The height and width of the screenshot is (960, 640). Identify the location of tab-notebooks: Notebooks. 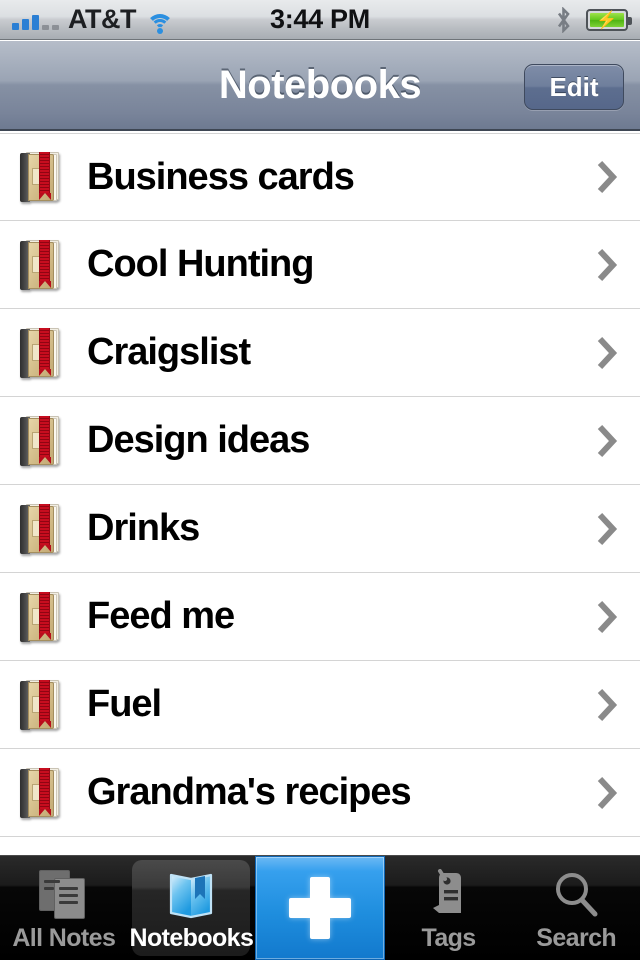
(192, 908).